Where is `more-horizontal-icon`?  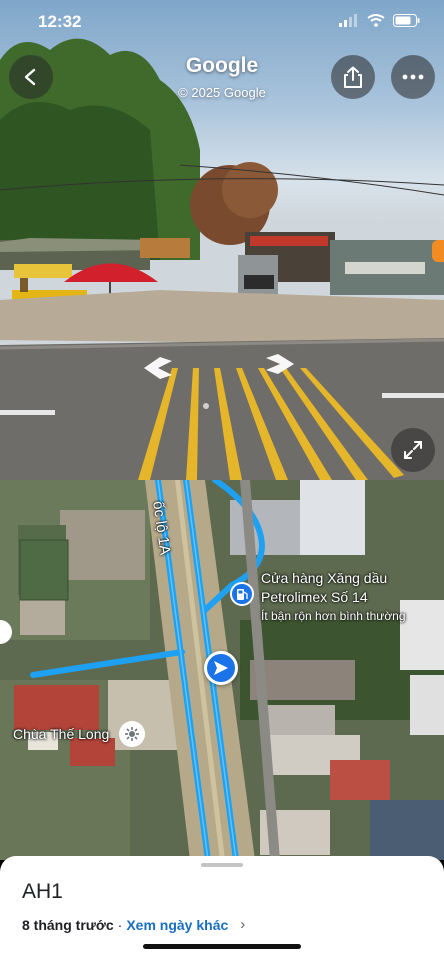
more-horizontal-icon is located at coordinates (413, 77).